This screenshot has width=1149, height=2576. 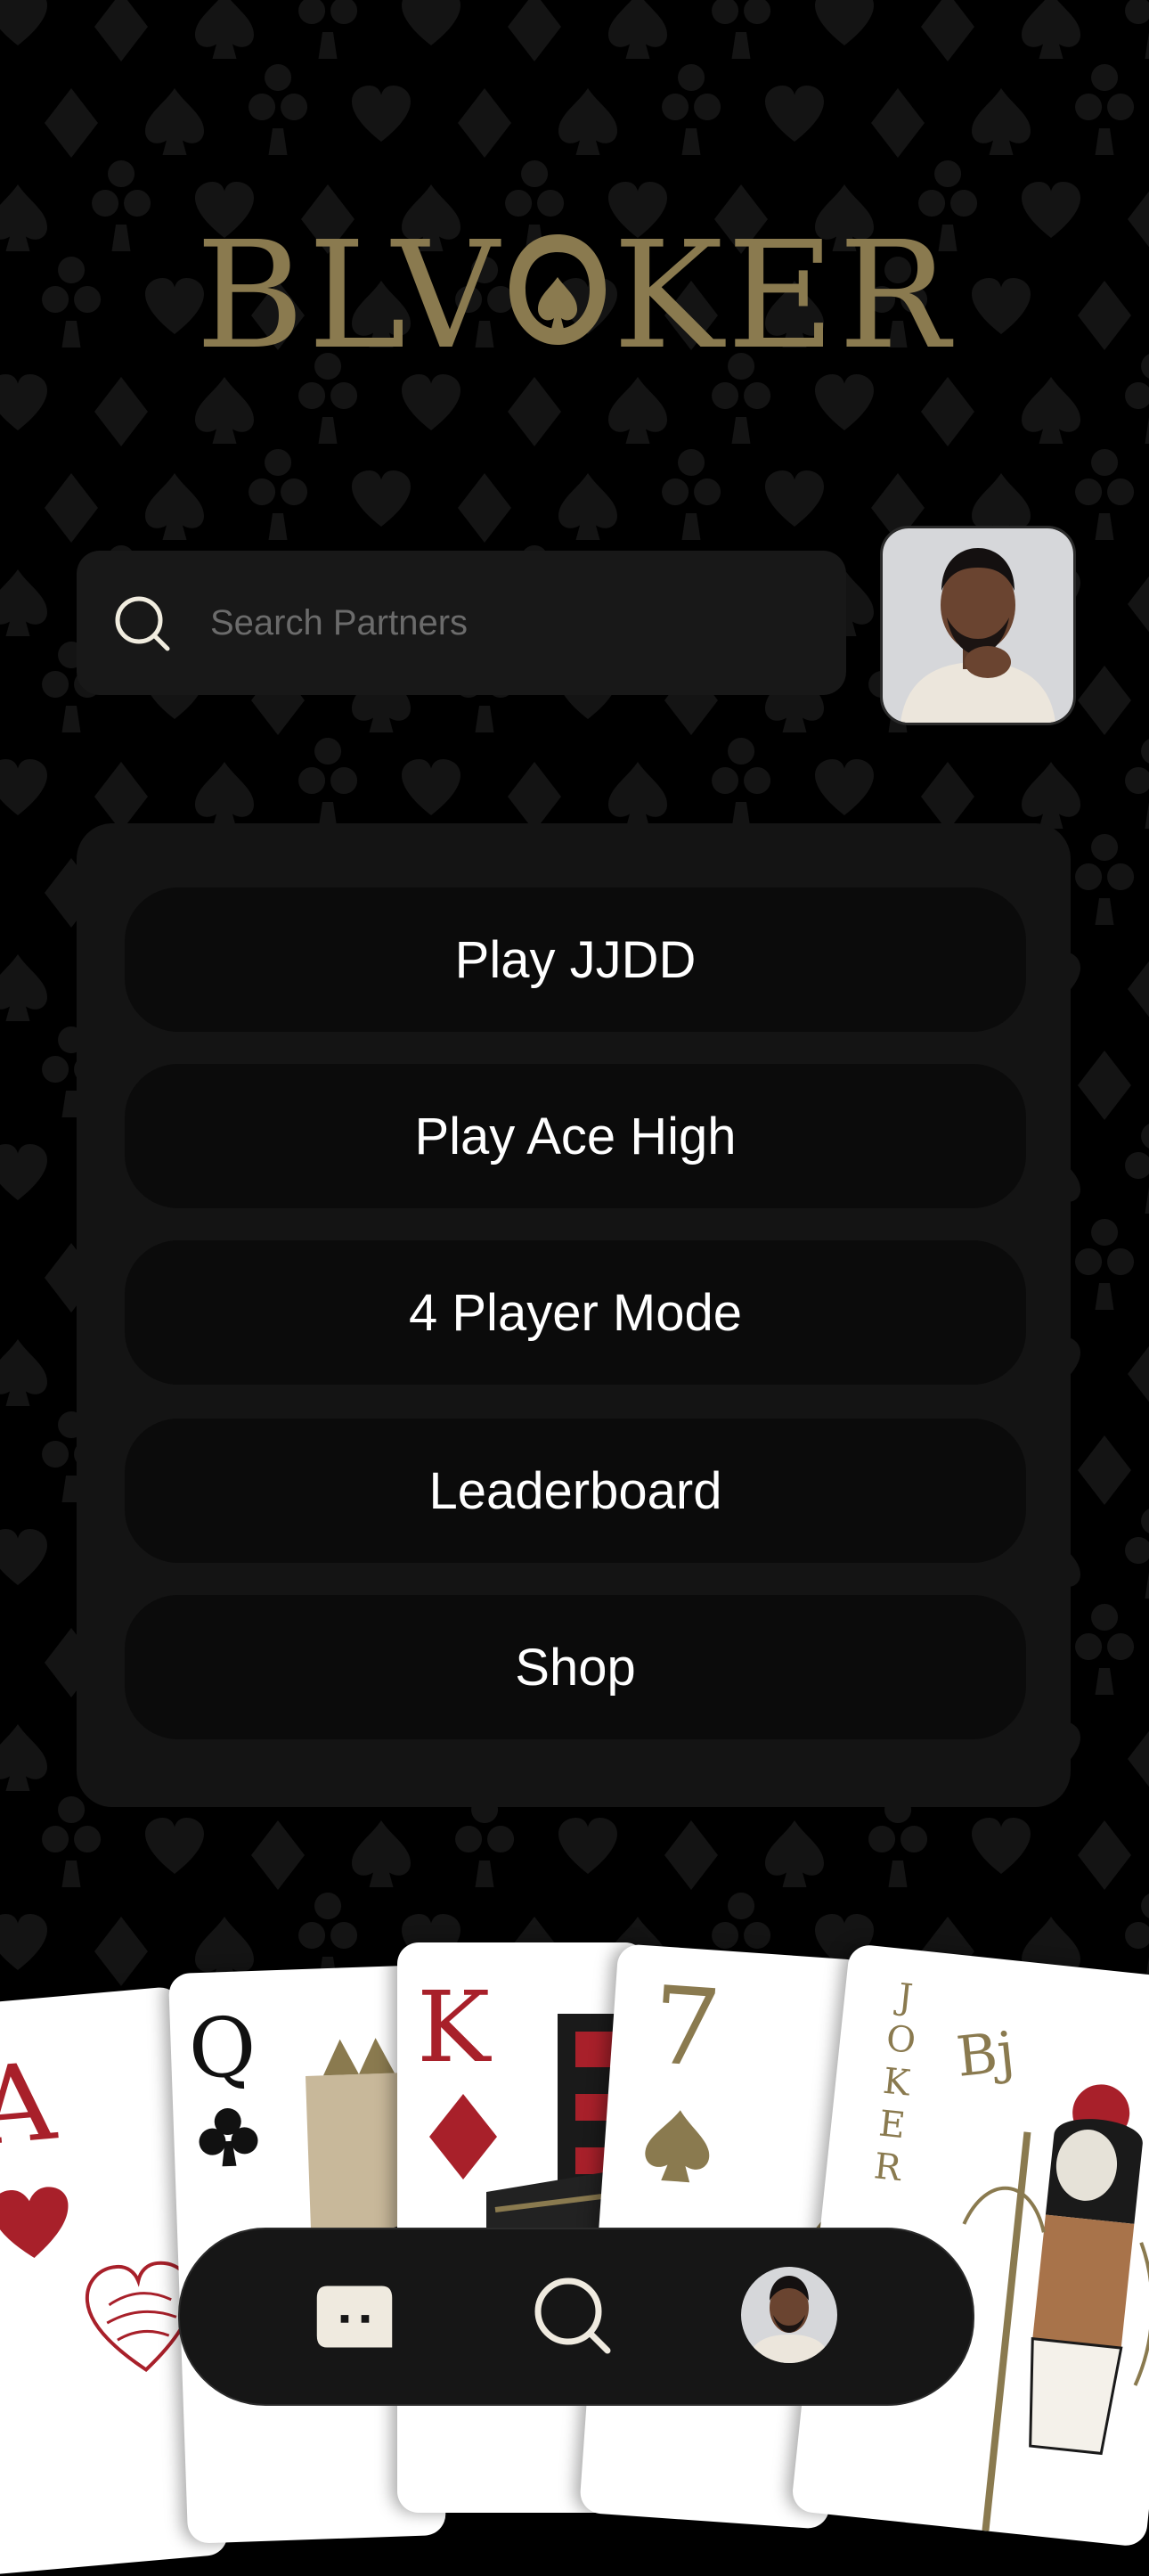 I want to click on search-bar, so click(x=461, y=623).